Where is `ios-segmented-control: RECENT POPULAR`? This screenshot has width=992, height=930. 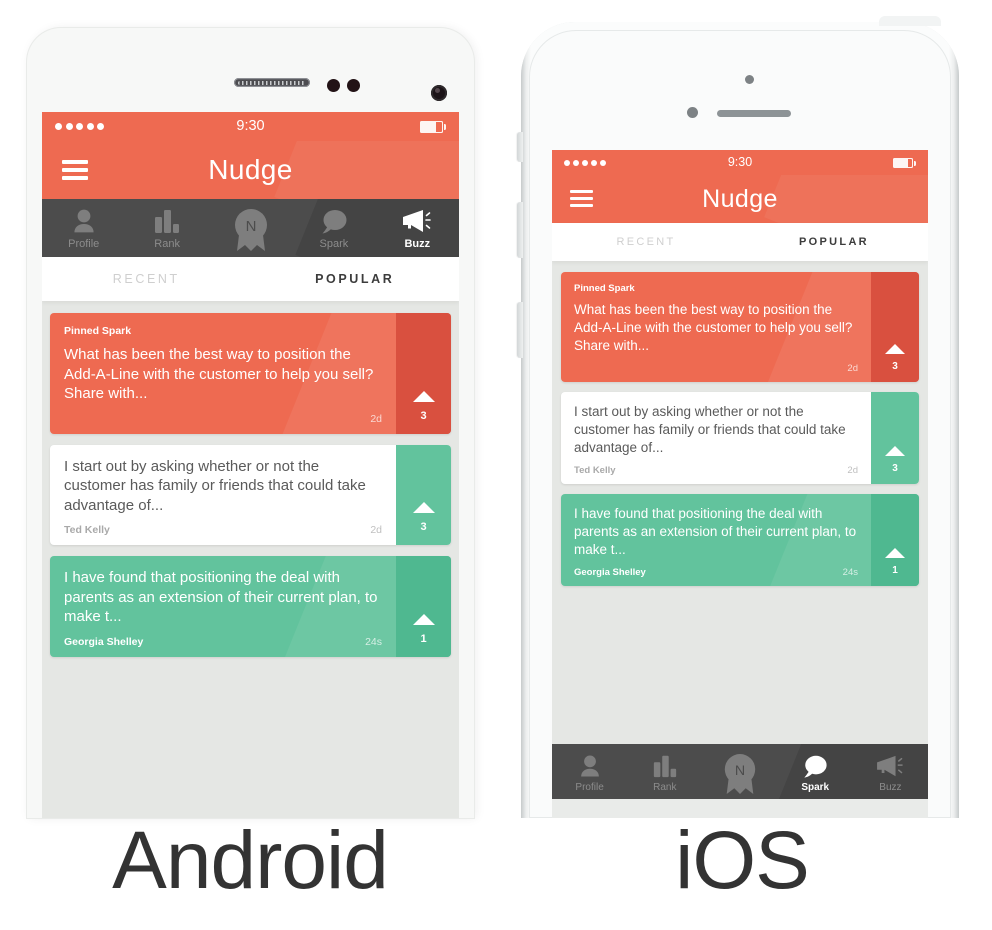
ios-segmented-control: RECENT POPULAR is located at coordinates (740, 242).